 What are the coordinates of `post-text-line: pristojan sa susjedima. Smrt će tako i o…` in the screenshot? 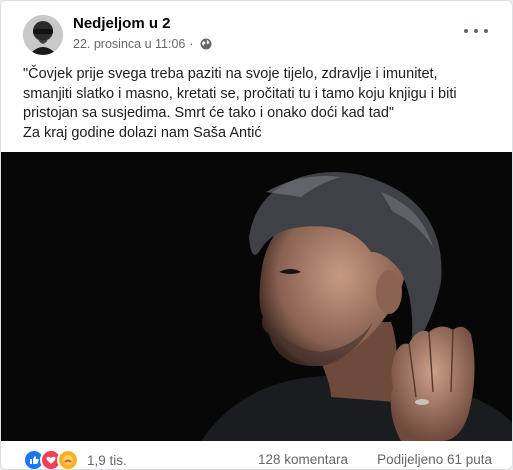 It's located at (209, 113).